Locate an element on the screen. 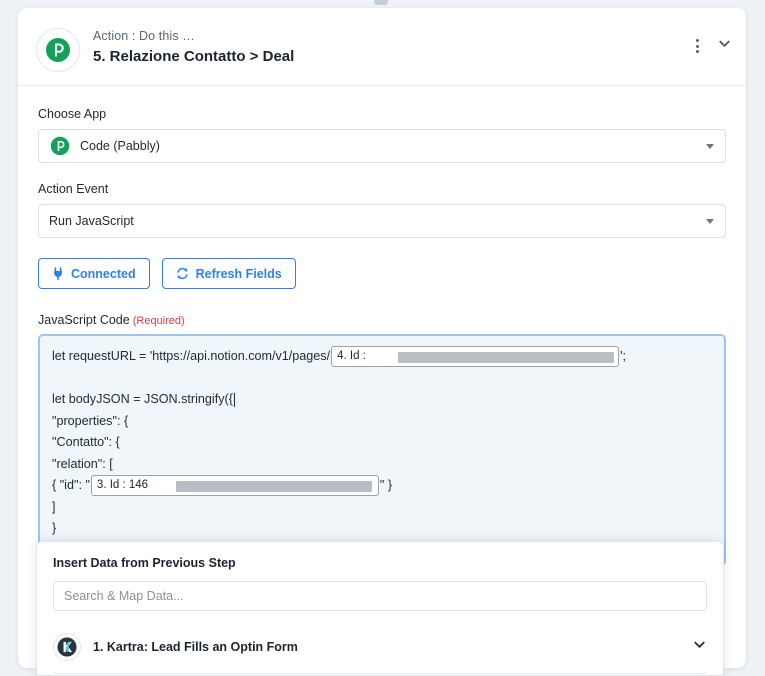 The width and height of the screenshot is (765, 676). javascript-code-label-text: JavaScript Code is located at coordinates (84, 320).